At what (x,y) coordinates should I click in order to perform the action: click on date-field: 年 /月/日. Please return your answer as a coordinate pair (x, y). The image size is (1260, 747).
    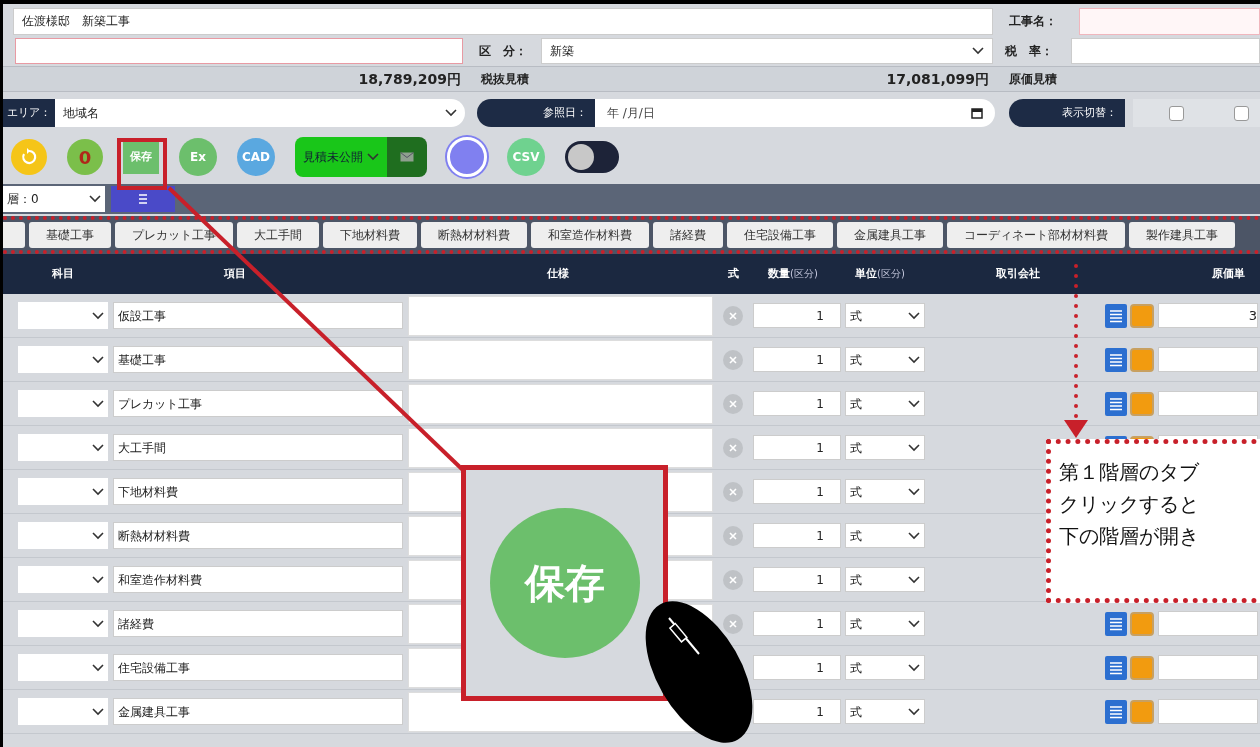
    Looking at the image, I should click on (795, 113).